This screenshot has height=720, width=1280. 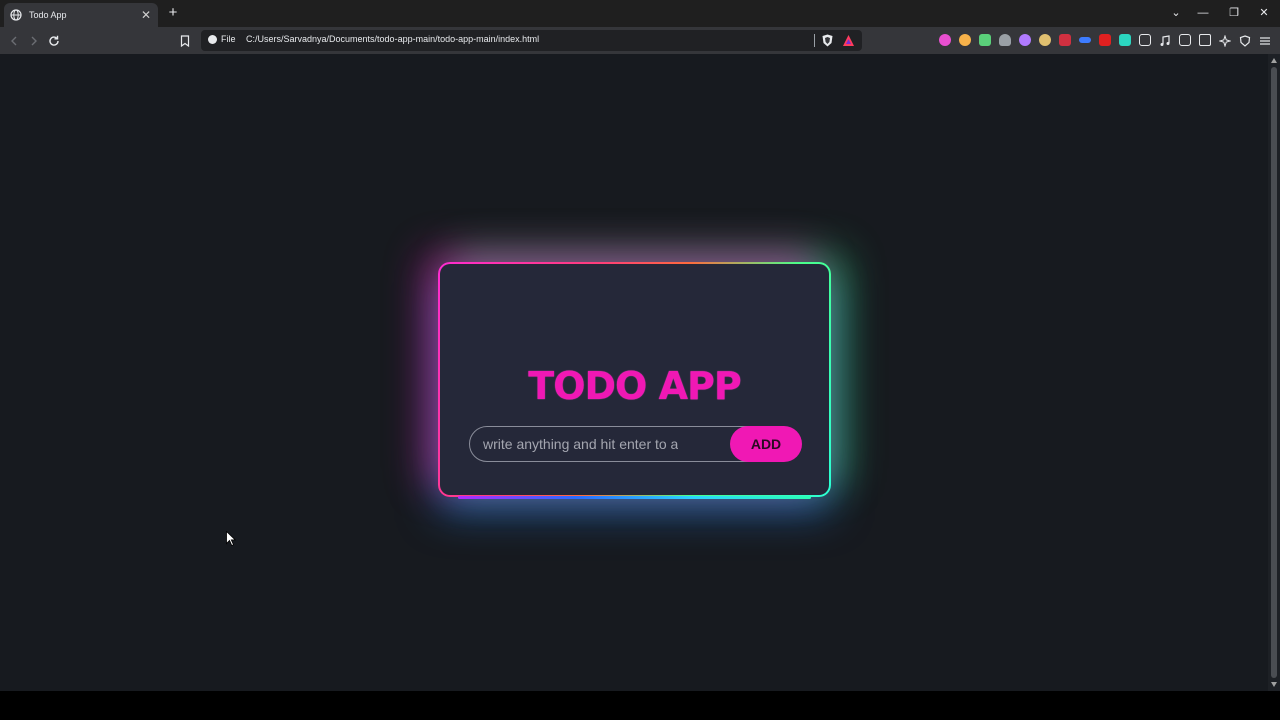 What do you see at coordinates (1176, 13) in the screenshot?
I see `tab-search-button: ⌄` at bounding box center [1176, 13].